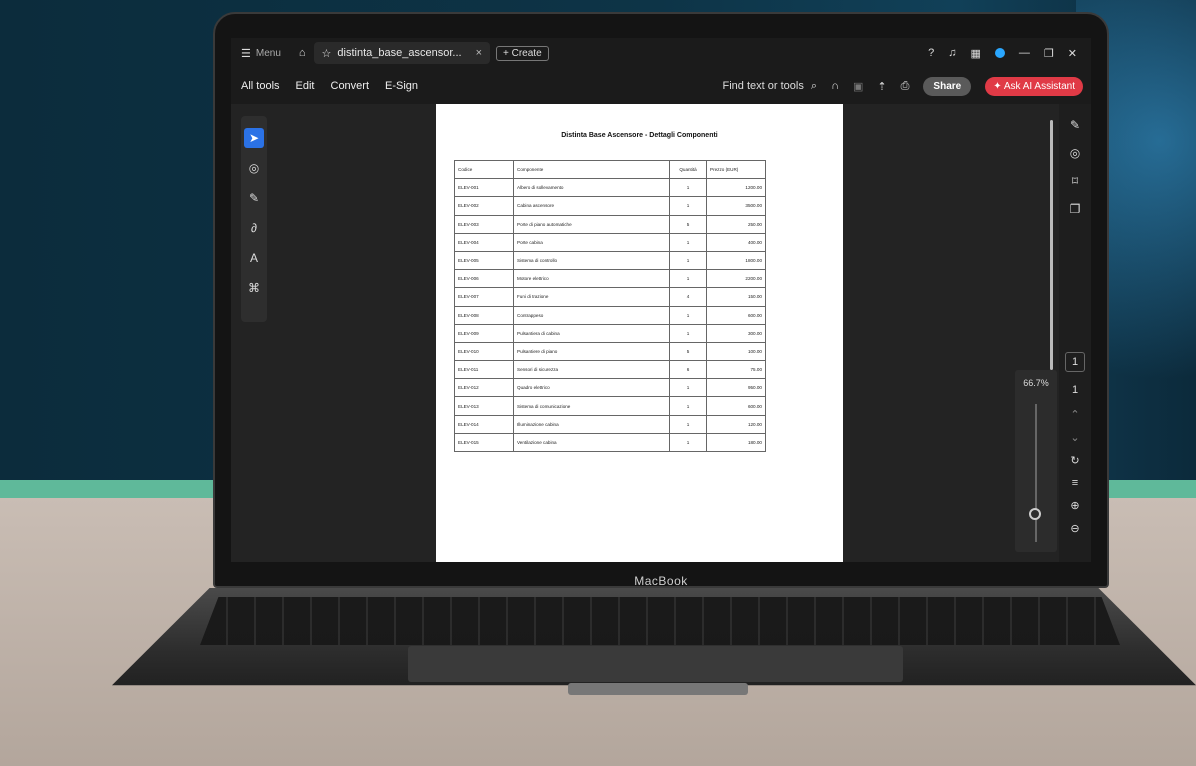 This screenshot has height=766, width=1196. What do you see at coordinates (688, 351) in the screenshot?
I see `cell-quantita: 5` at bounding box center [688, 351].